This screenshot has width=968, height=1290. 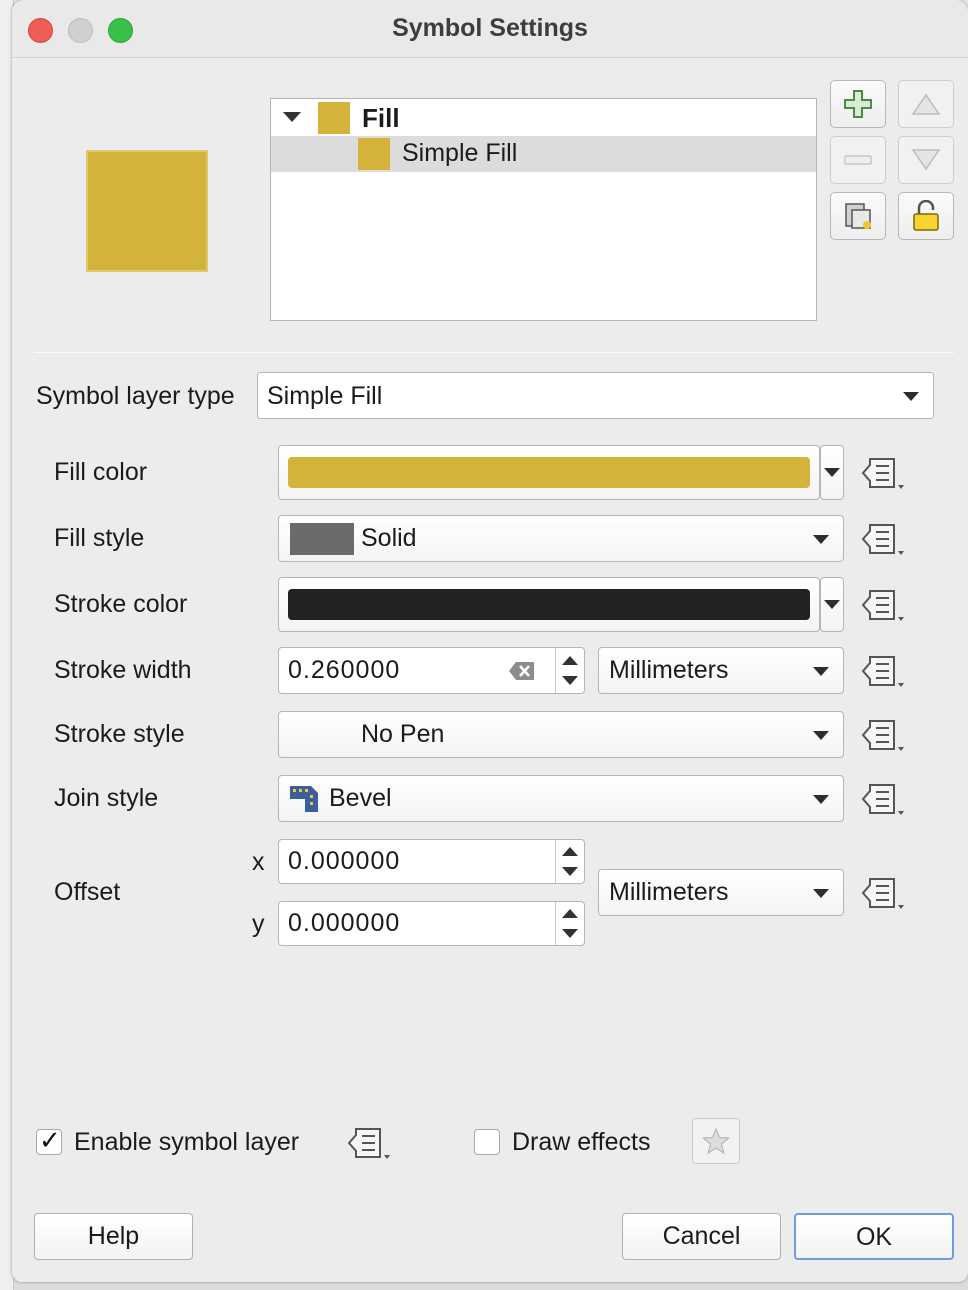 I want to click on stroke-width-unit-value: Millimeters, so click(x=669, y=670).